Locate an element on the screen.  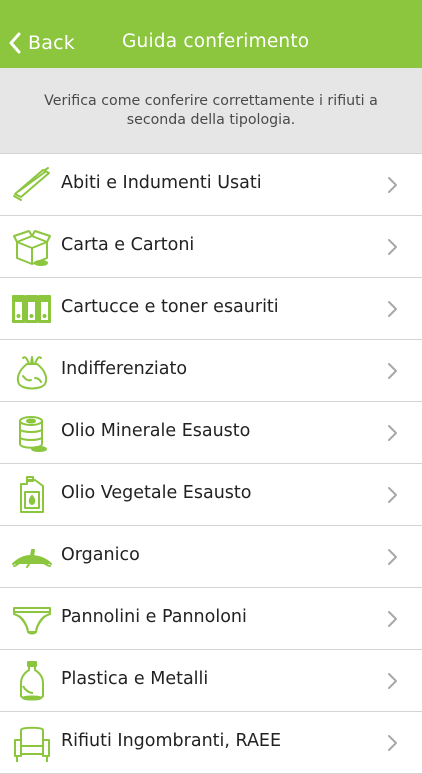
back-button: Back is located at coordinates (41, 43).